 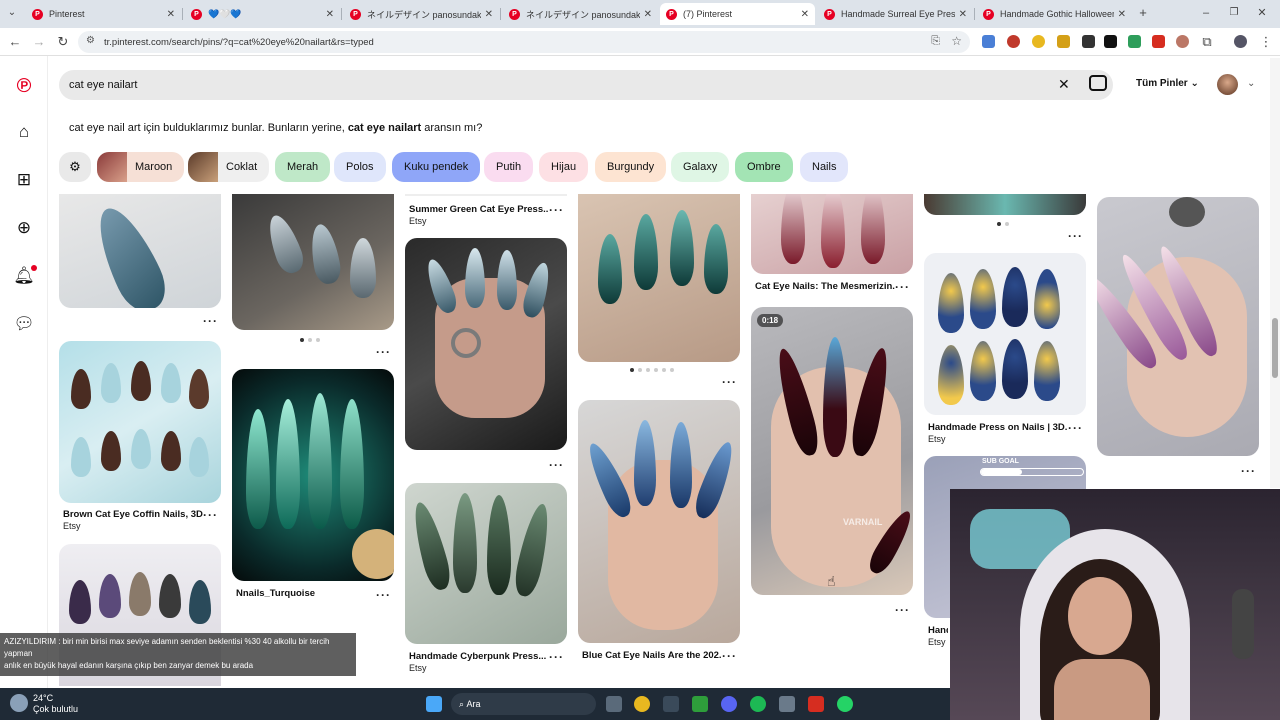 What do you see at coordinates (103, 14) in the screenshot?
I see `tab-pinterest-1: P Pinterest ✕` at bounding box center [103, 14].